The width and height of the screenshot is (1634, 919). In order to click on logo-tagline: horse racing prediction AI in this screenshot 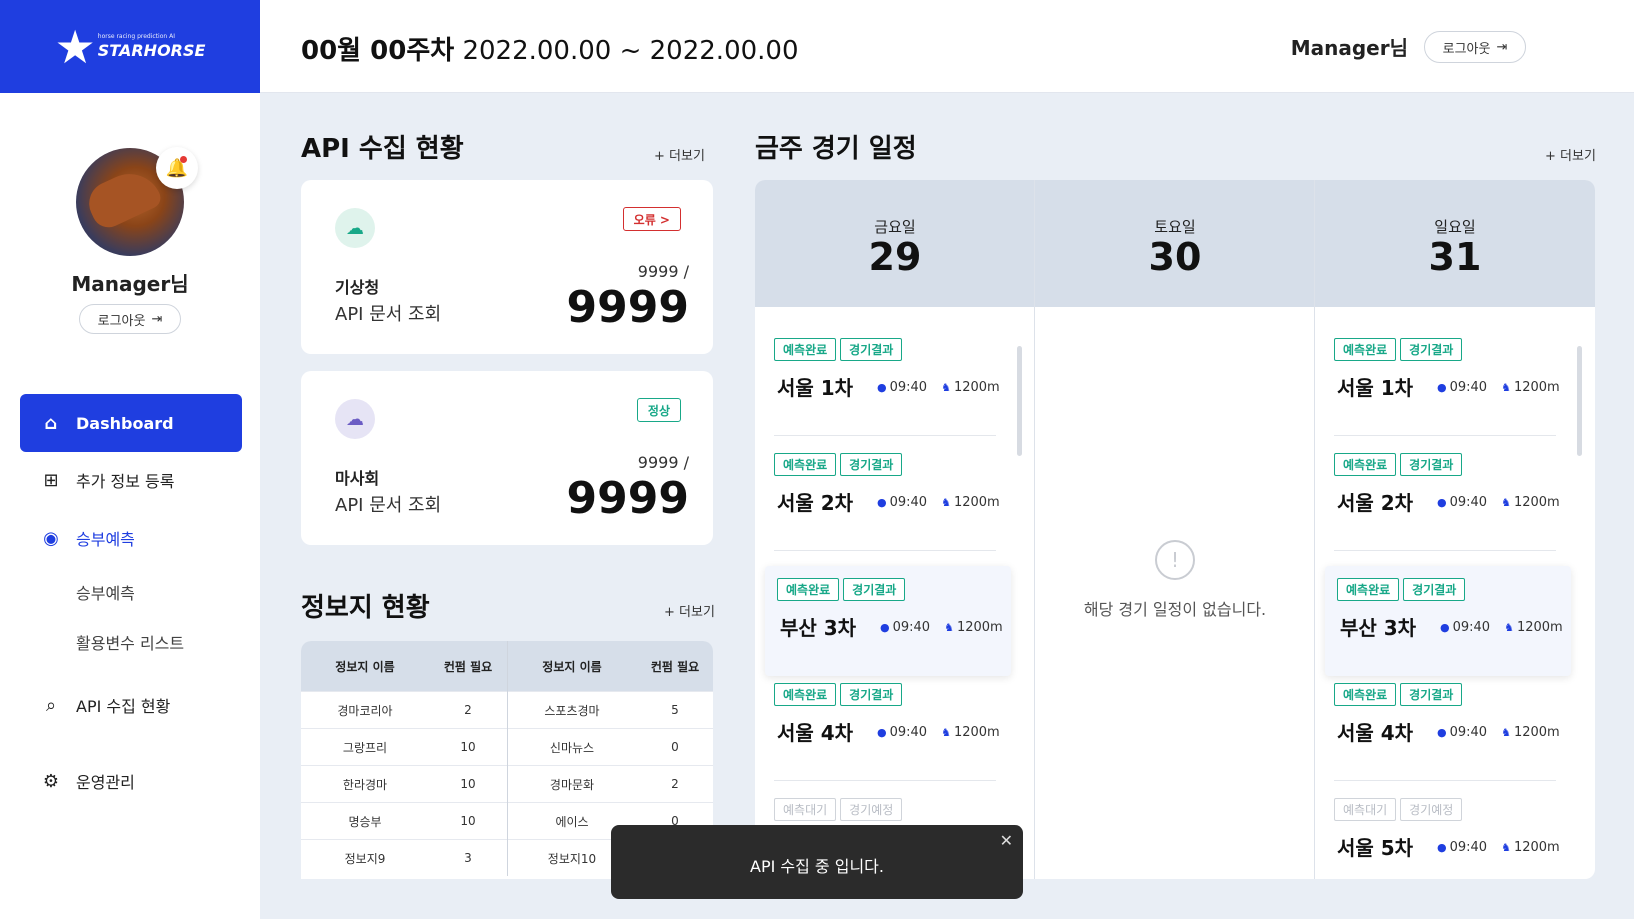, I will do `click(136, 36)`.